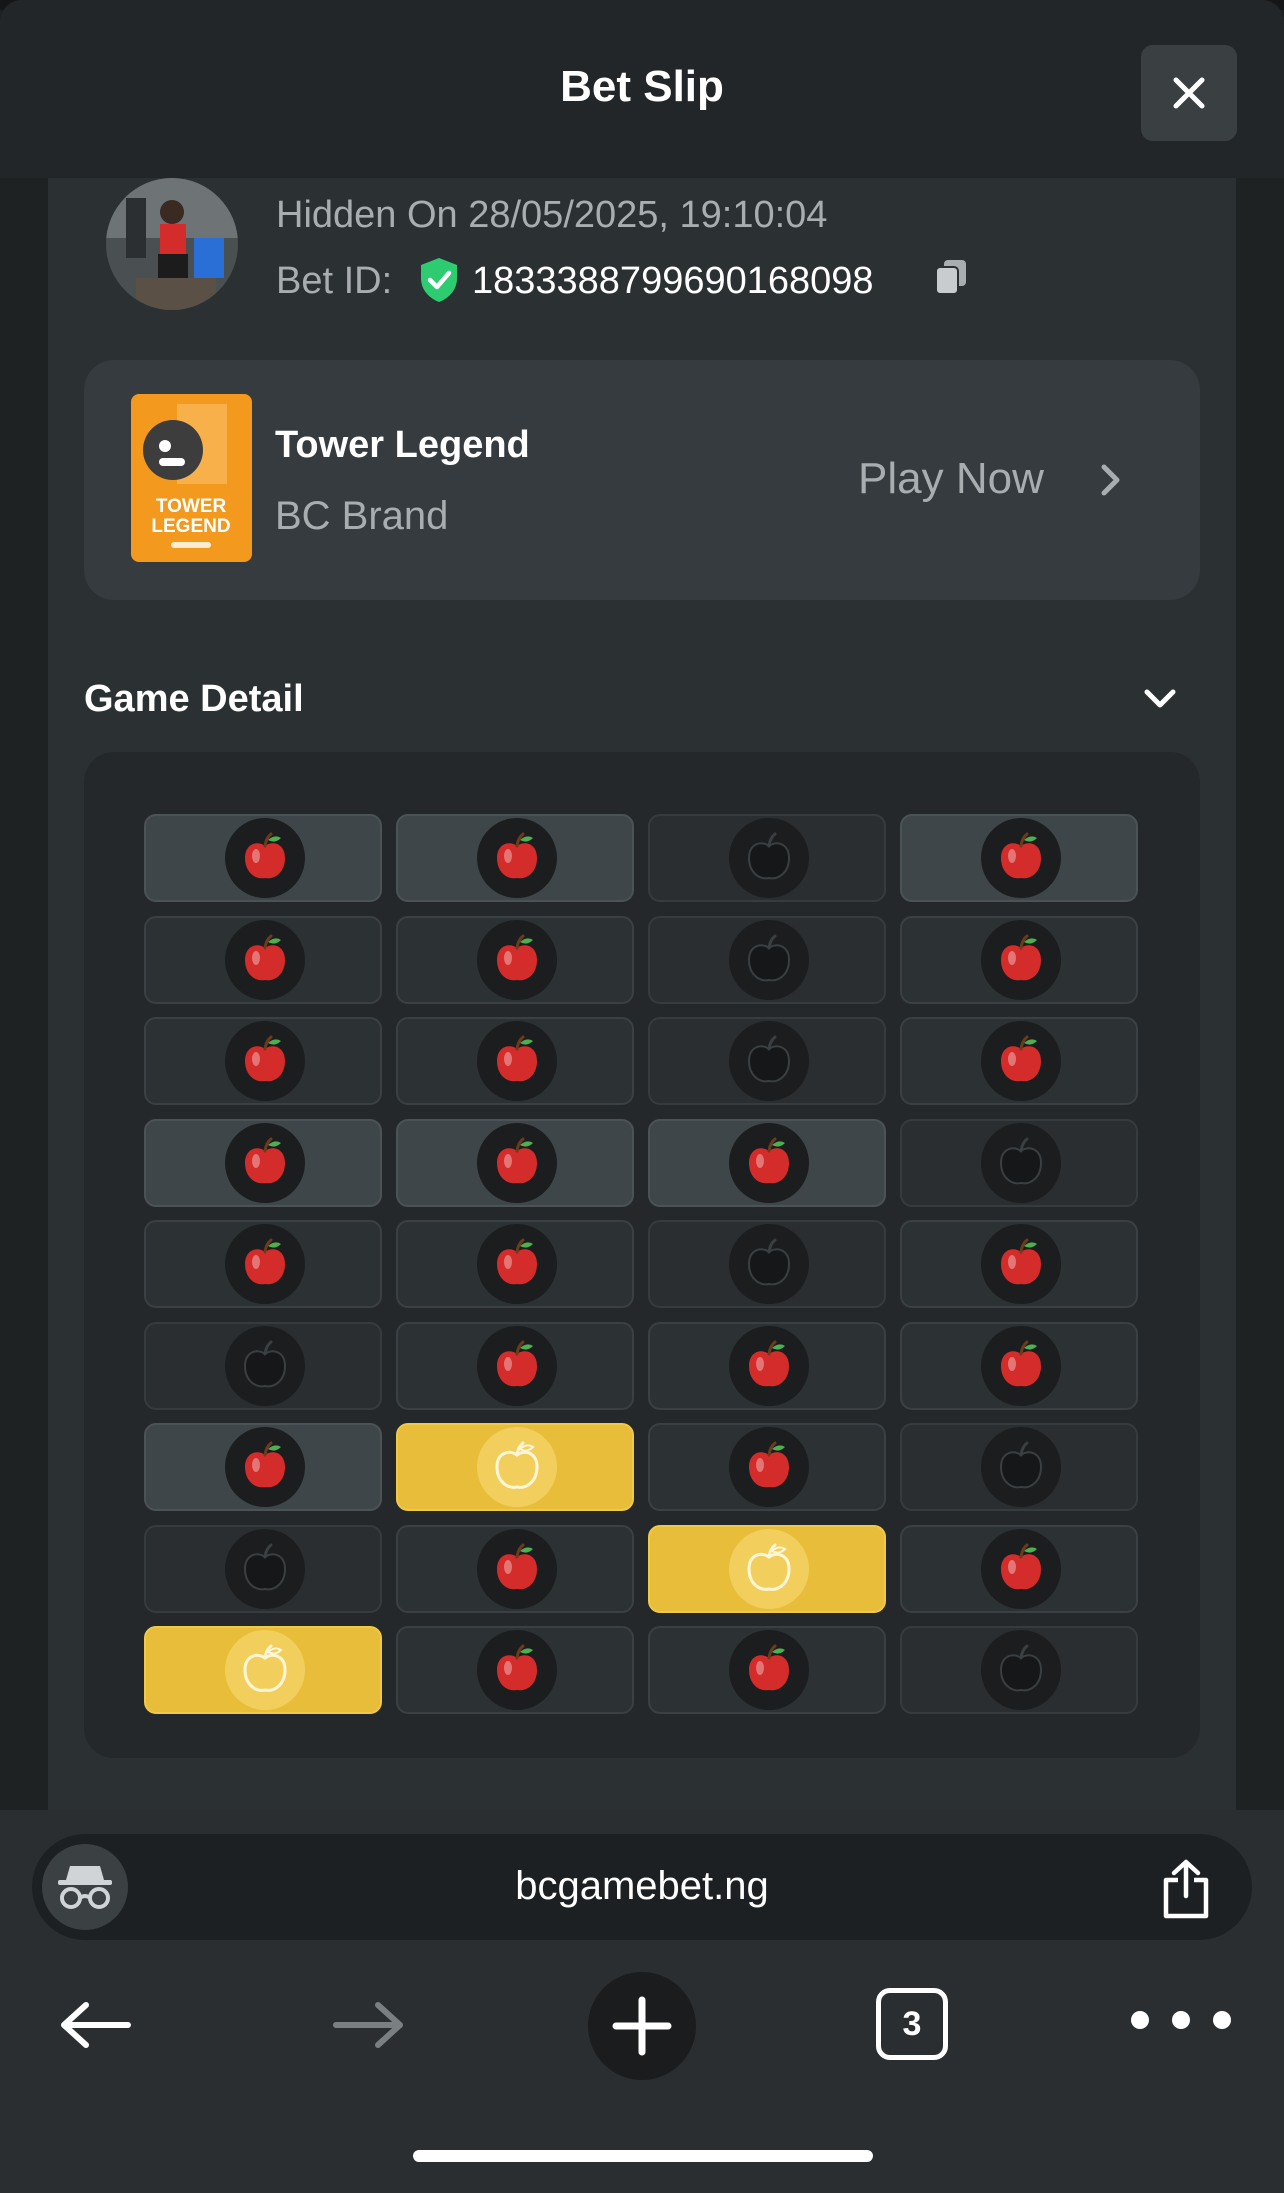 The height and width of the screenshot is (2193, 1284). Describe the element at coordinates (369, 2025) in the screenshot. I see `forward-arrow-icon` at that location.